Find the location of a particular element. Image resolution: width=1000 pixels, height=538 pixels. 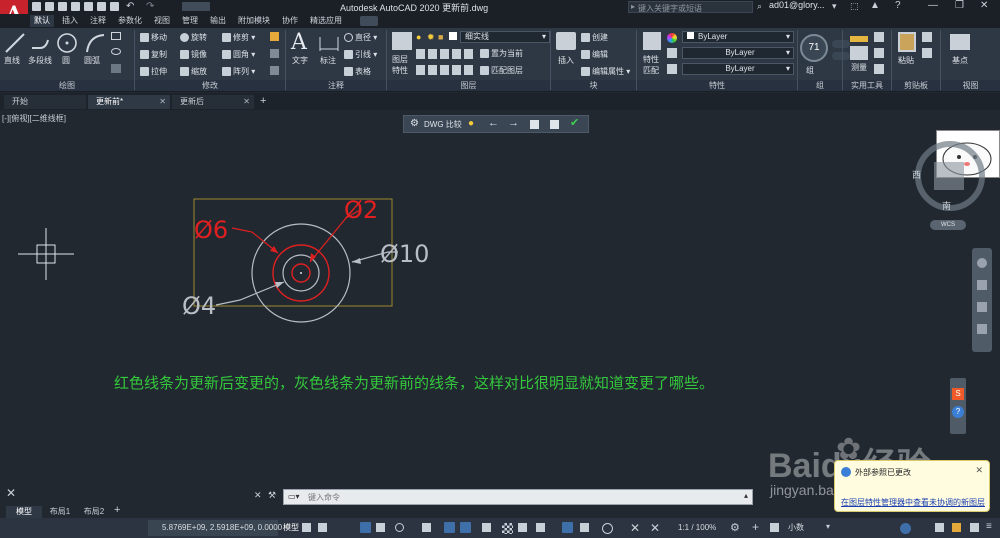

dimension-icon is located at coordinates (329, 43).